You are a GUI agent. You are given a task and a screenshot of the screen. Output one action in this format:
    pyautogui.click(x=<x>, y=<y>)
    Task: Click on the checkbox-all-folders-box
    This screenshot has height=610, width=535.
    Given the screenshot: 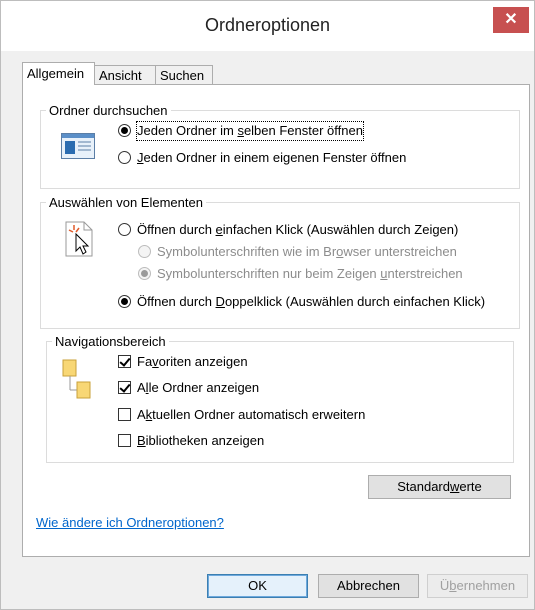 What is the action you would take?
    pyautogui.click(x=124, y=387)
    